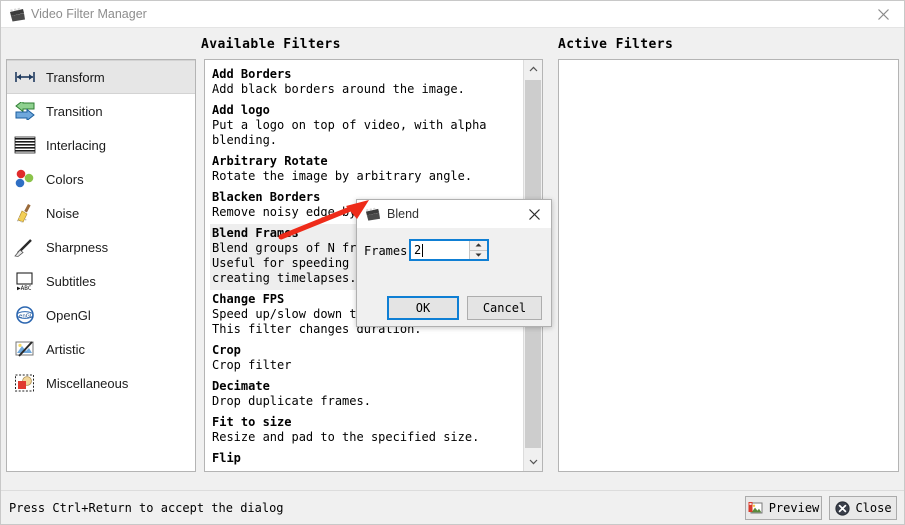  What do you see at coordinates (101, 213) in the screenshot?
I see `sidebar-item-noise: Noise` at bounding box center [101, 213].